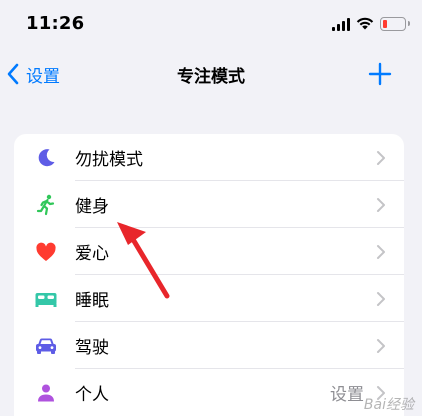 Image resolution: width=422 pixels, height=416 pixels. I want to click on focus-mode-label: 健身, so click(92, 207).